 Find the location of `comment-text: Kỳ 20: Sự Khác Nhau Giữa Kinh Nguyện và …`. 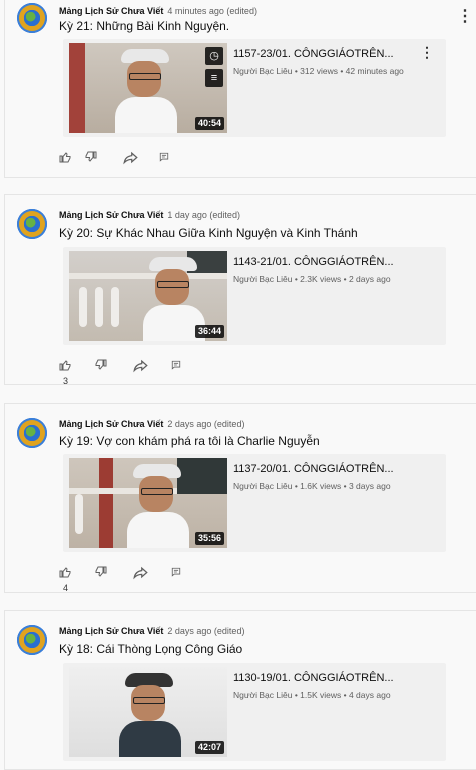

comment-text: Kỳ 20: Sự Khác Nhau Giữa Kinh Nguyện và … is located at coordinates (208, 233).